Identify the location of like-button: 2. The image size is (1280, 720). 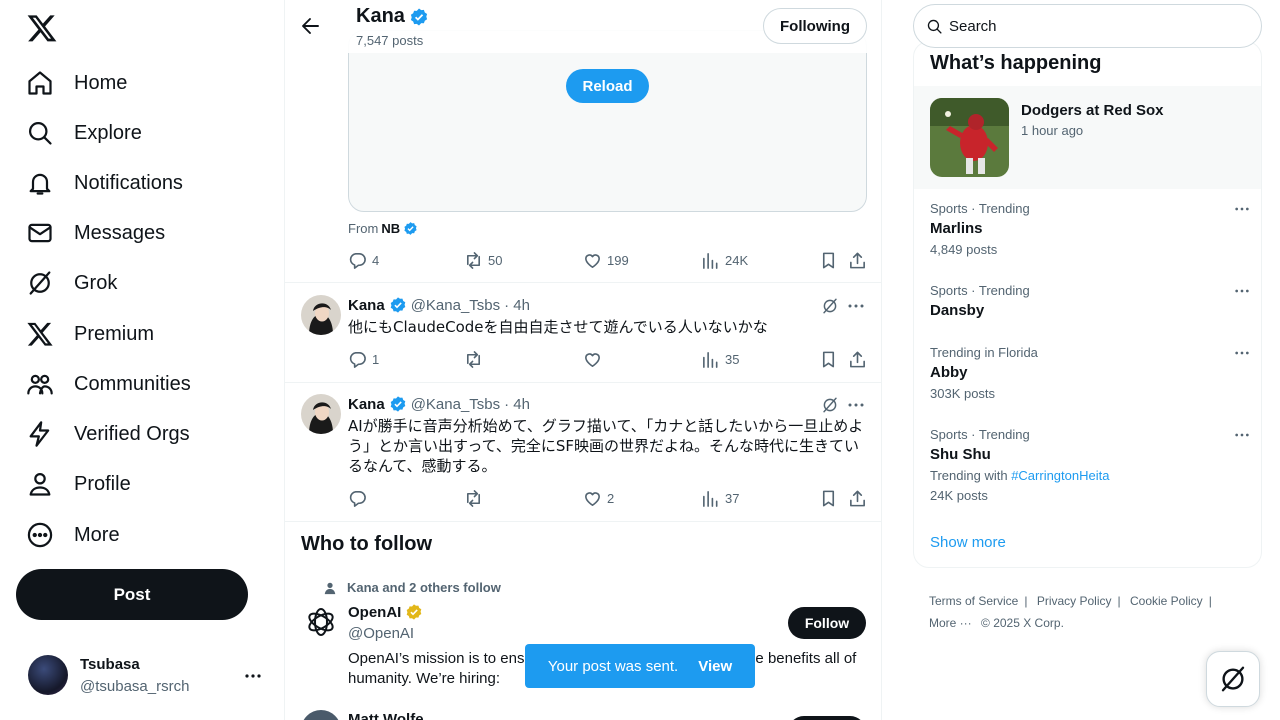
(598, 498).